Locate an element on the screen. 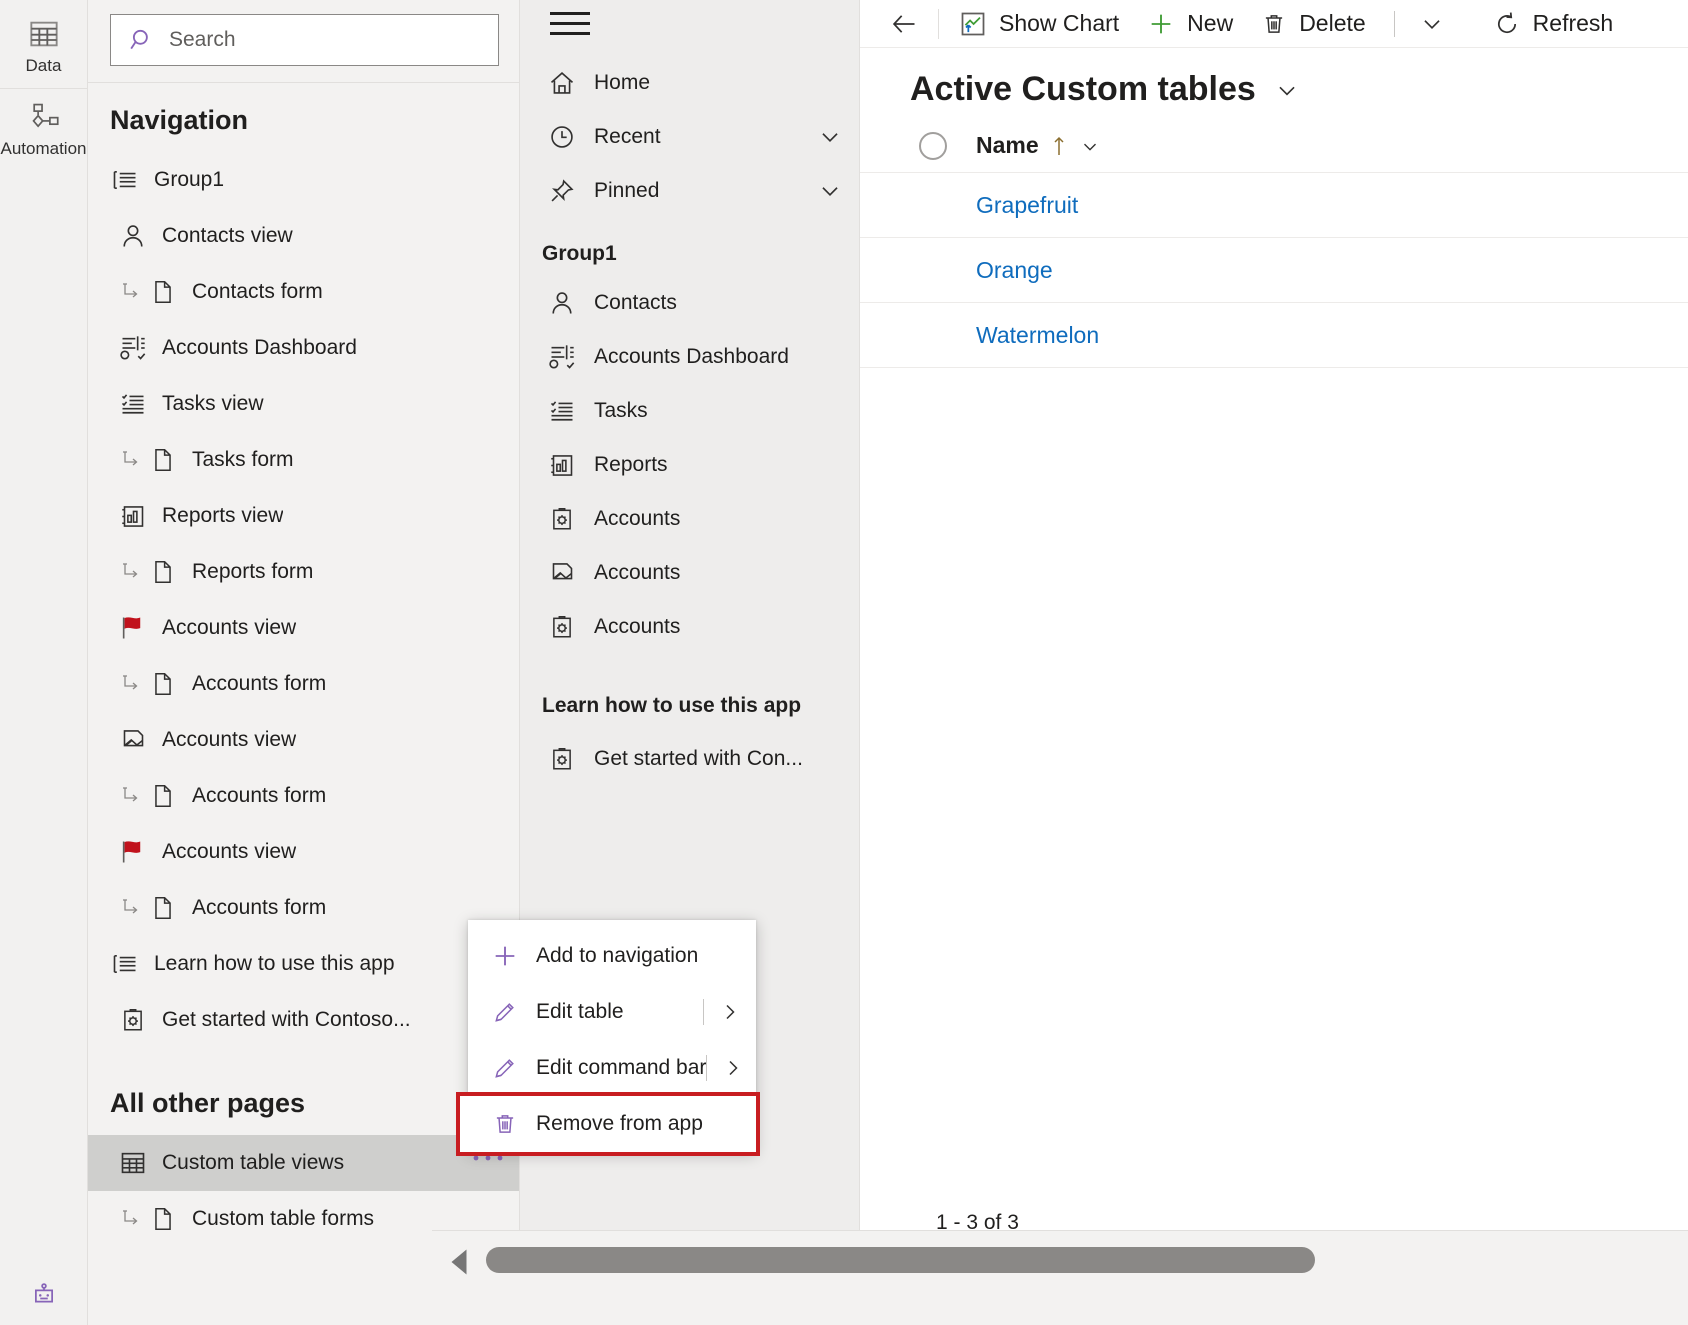 The height and width of the screenshot is (1325, 1688). context-menu-item-add-to-navigation: Add to navigation is located at coordinates (612, 956).